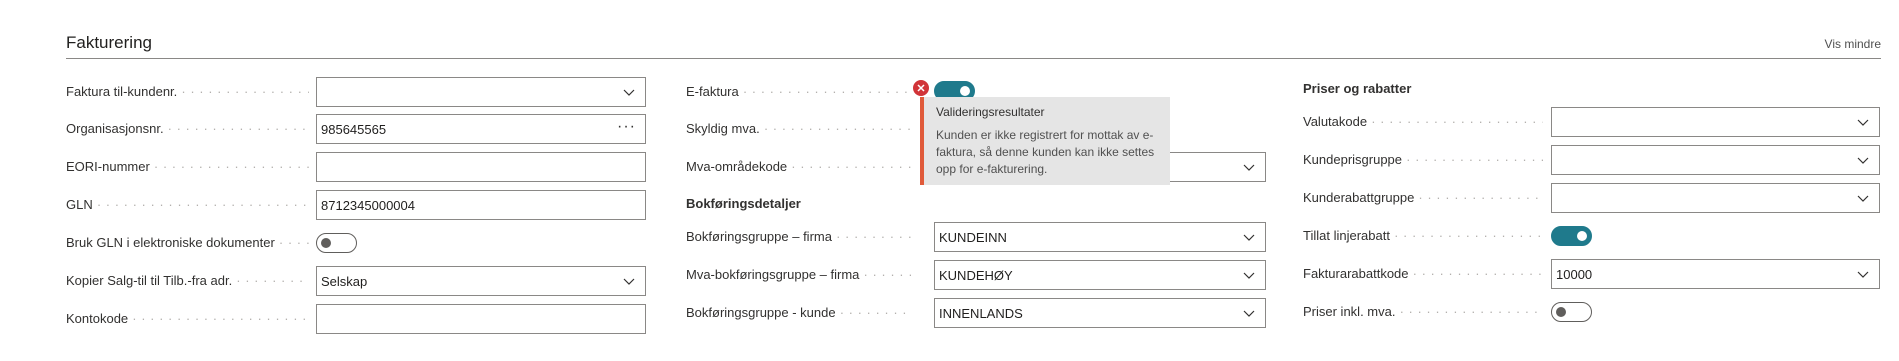  What do you see at coordinates (1357, 88) in the screenshot?
I see `section-title-priser-og-rabatter: Priser og rabatter` at bounding box center [1357, 88].